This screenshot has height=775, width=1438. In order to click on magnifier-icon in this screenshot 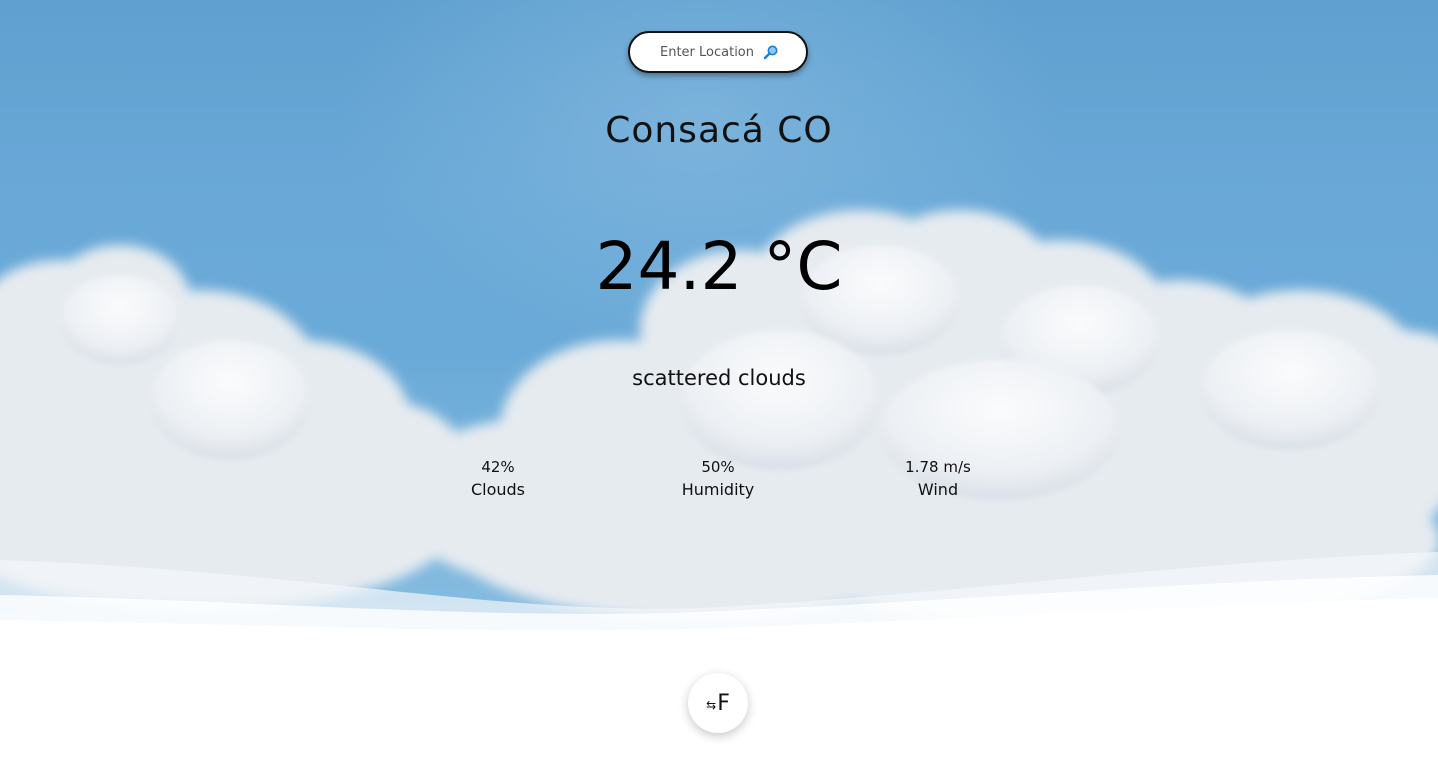, I will do `click(771, 52)`.